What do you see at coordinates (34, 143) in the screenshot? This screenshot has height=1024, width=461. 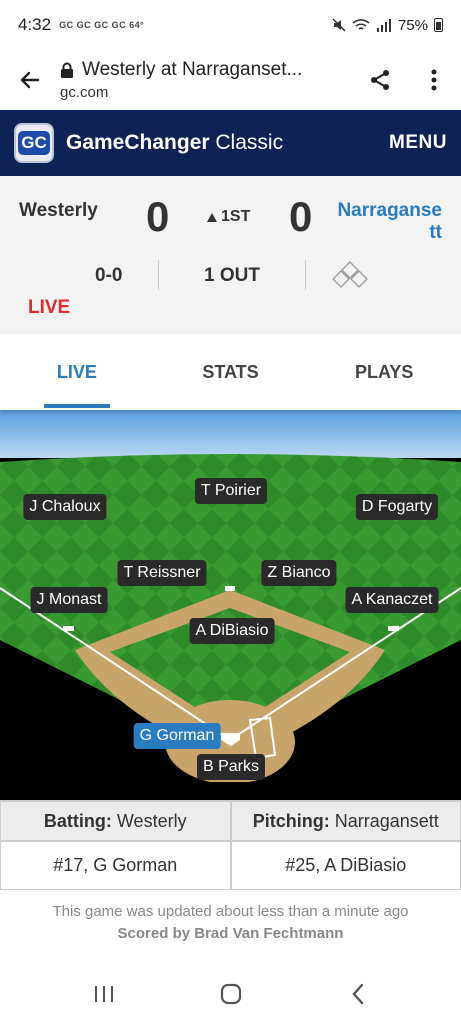 I see `gc-logo: GC` at bounding box center [34, 143].